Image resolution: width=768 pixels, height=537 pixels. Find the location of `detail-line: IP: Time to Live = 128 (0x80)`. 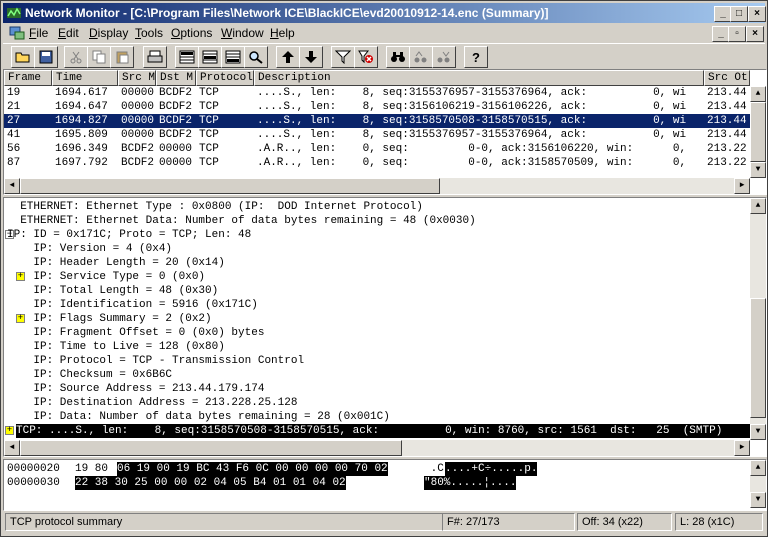

detail-line: IP: Time to Live = 128 (0x80) is located at coordinates (115, 347).